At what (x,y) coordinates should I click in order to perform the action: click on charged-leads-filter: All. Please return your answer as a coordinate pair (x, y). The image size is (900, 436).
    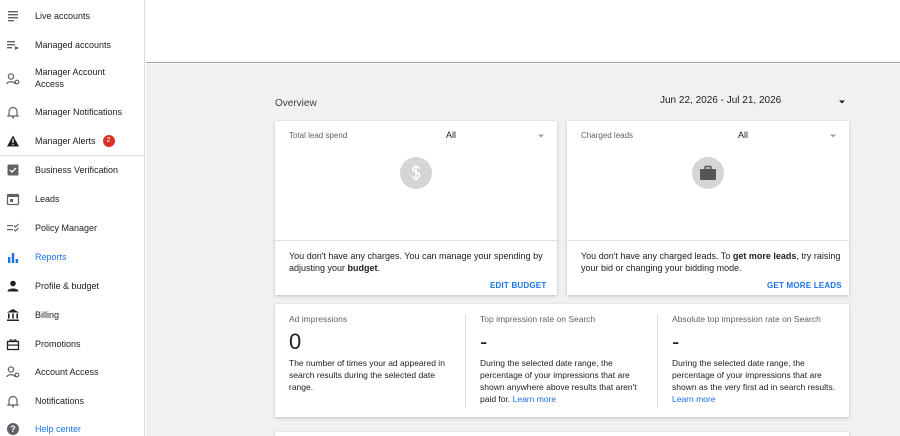
    Looking at the image, I should click on (743, 135).